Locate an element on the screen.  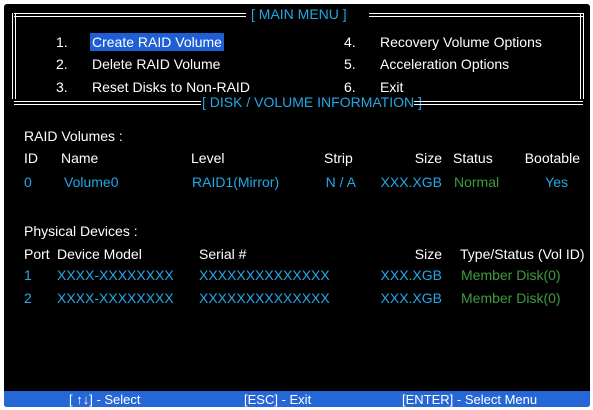
info-section-border-right is located at coordinates (498, 103).